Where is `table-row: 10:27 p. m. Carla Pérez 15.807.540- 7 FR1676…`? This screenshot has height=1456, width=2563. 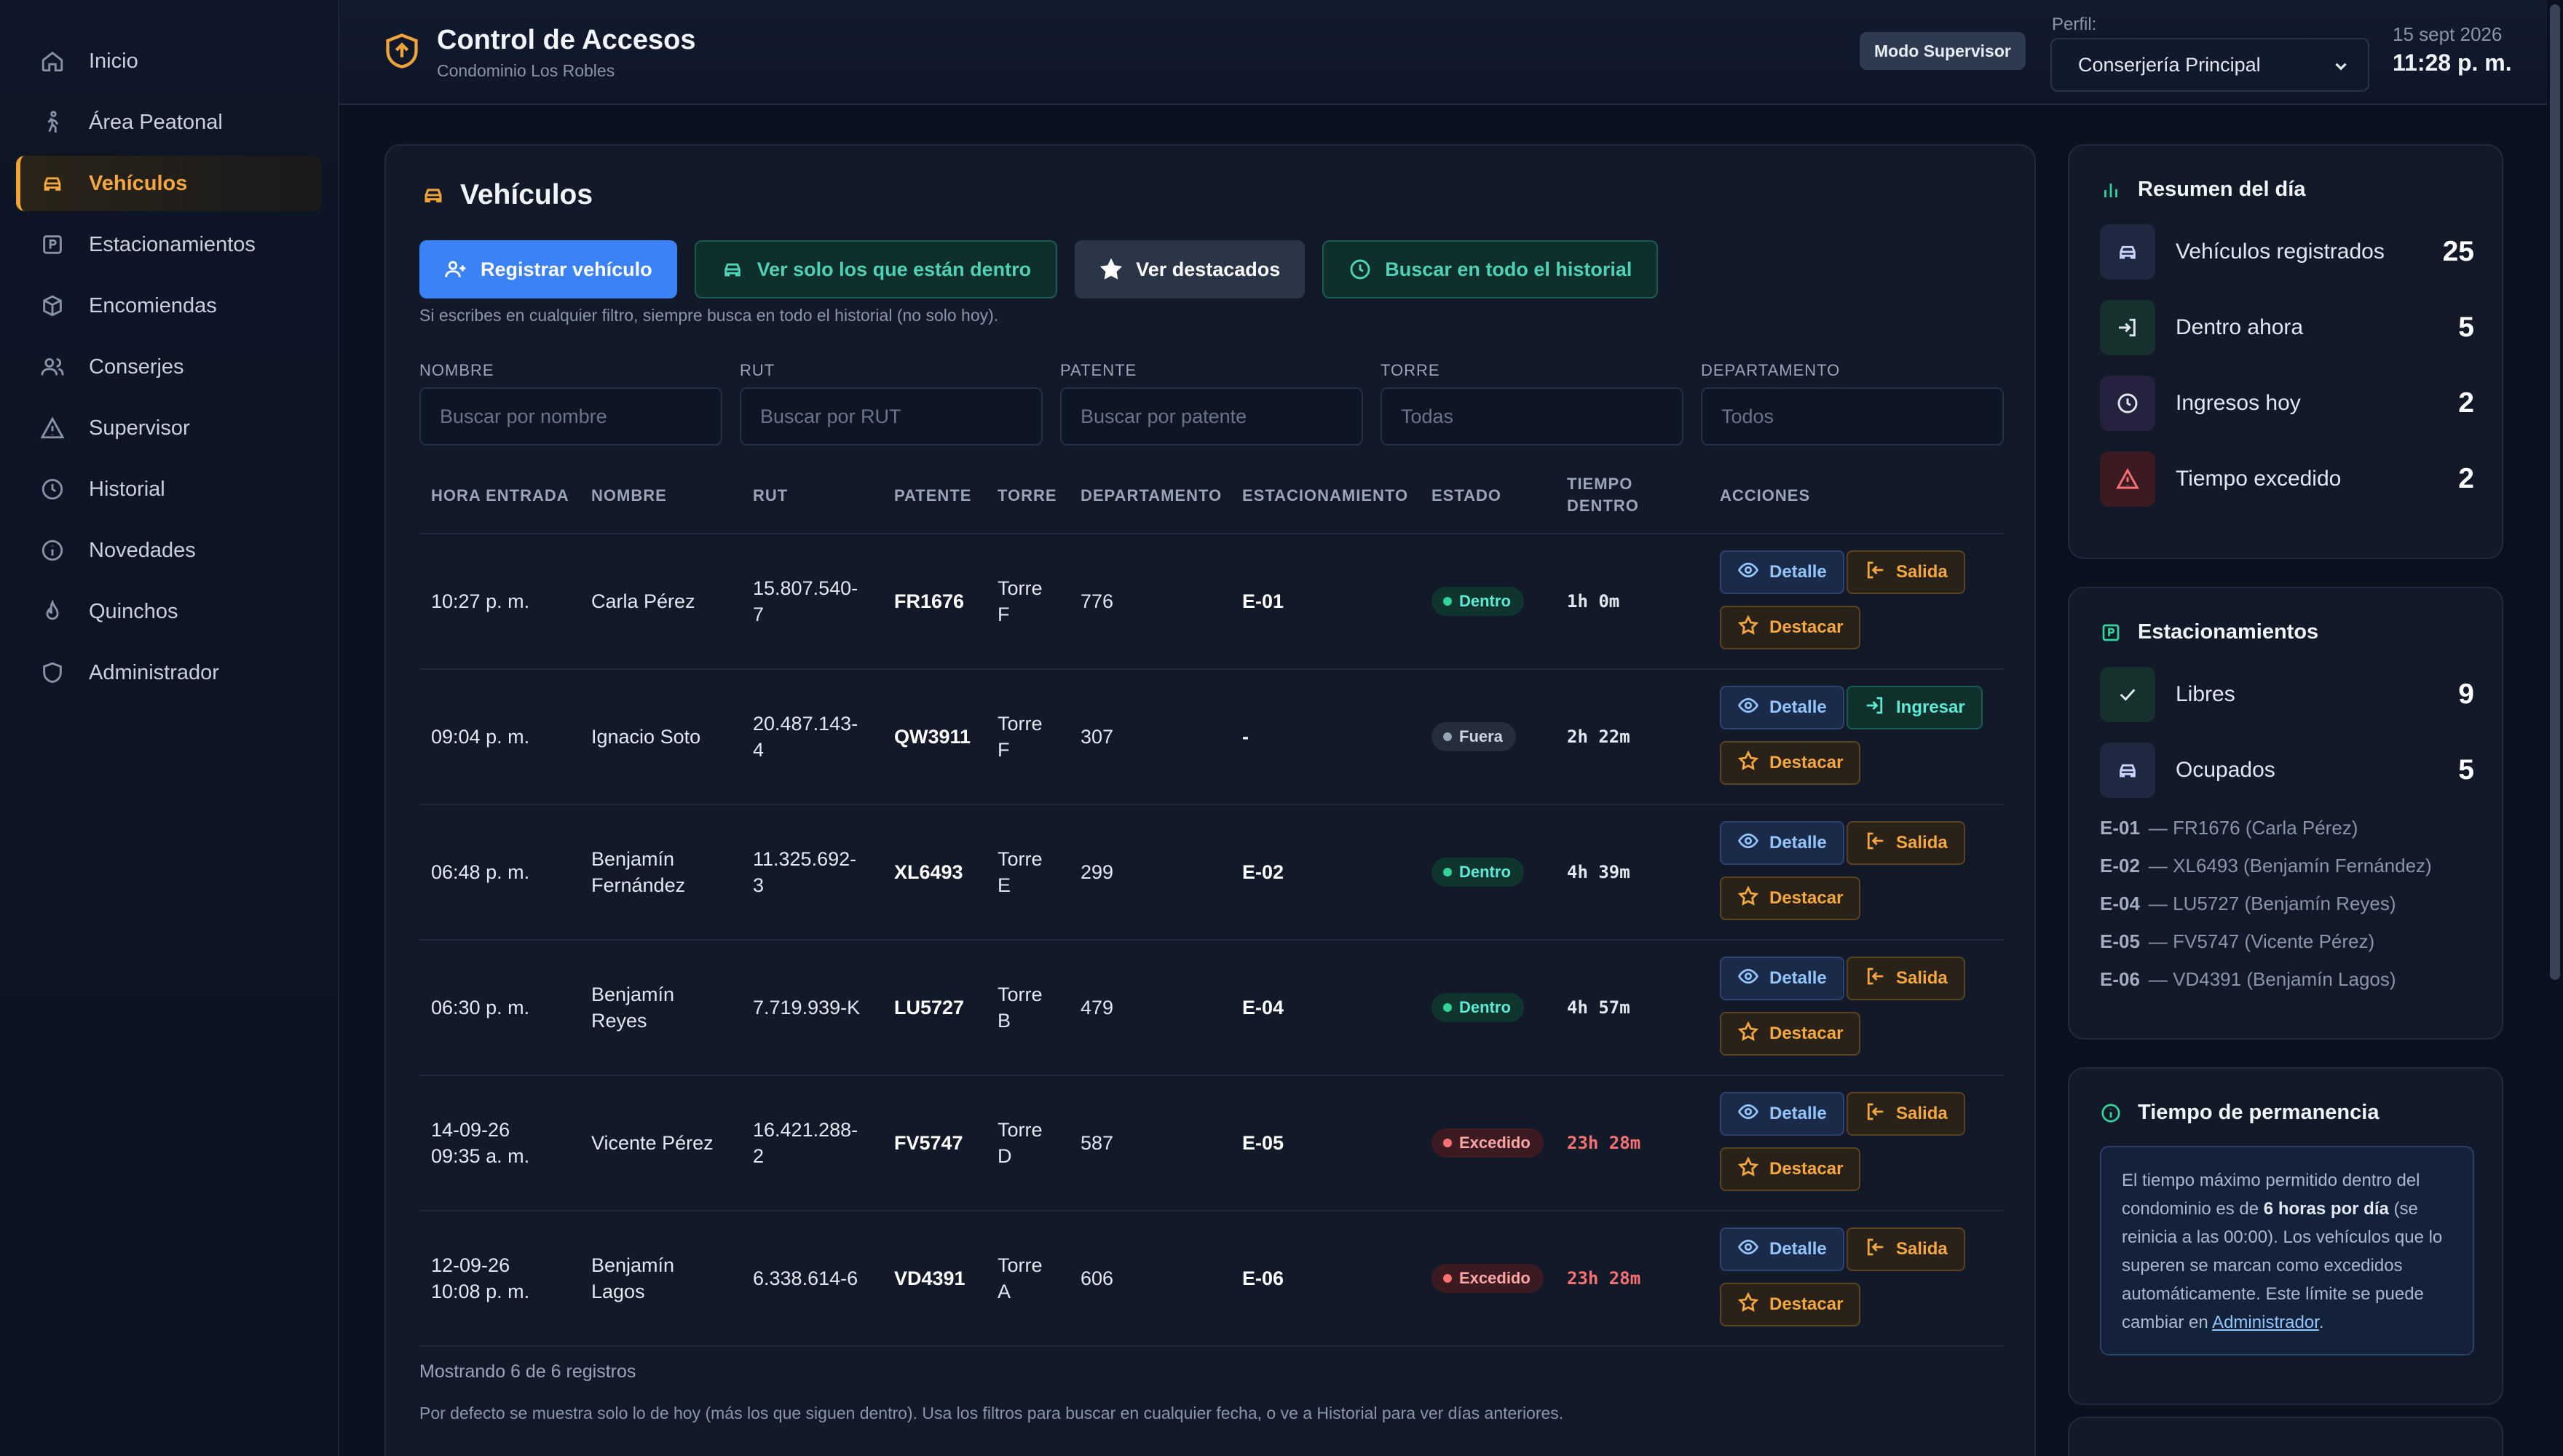
table-row: 10:27 p. m. Carla Pérez 15.807.540- 7 FR1676… is located at coordinates (1211, 602).